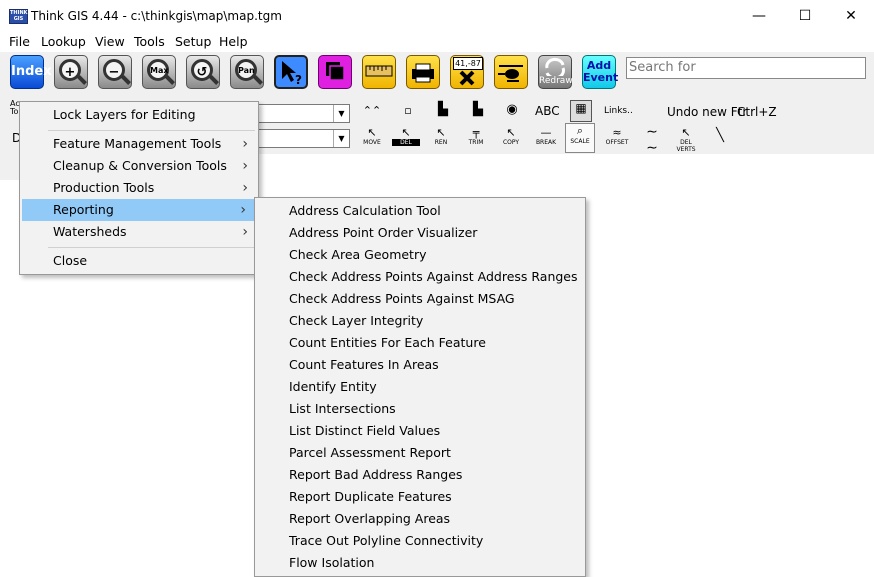 The image size is (874, 577). What do you see at coordinates (420, 365) in the screenshot?
I see `report-item: Count Features In Areas` at bounding box center [420, 365].